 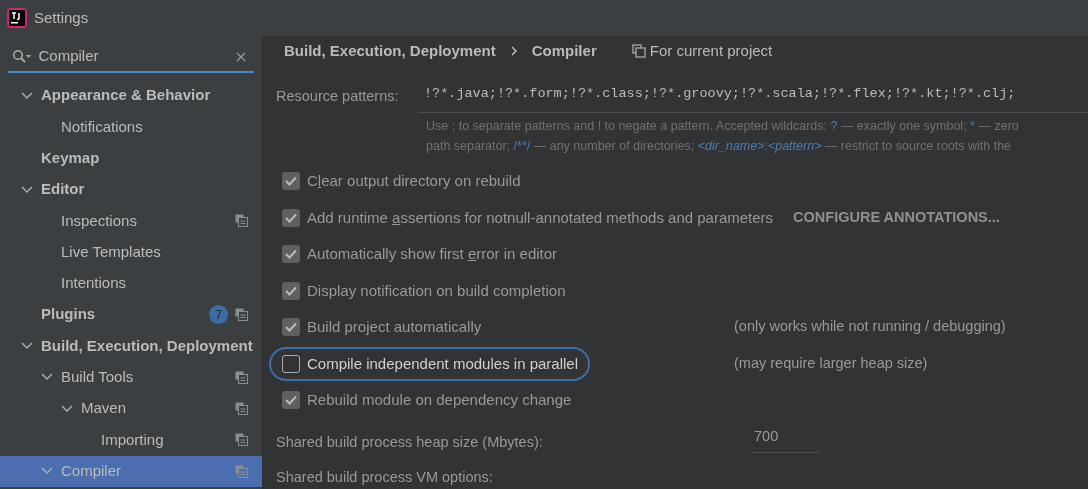 I want to click on checkbox-label: Add runtime assertions for notnull-annotated methods and parameters, so click(x=540, y=217).